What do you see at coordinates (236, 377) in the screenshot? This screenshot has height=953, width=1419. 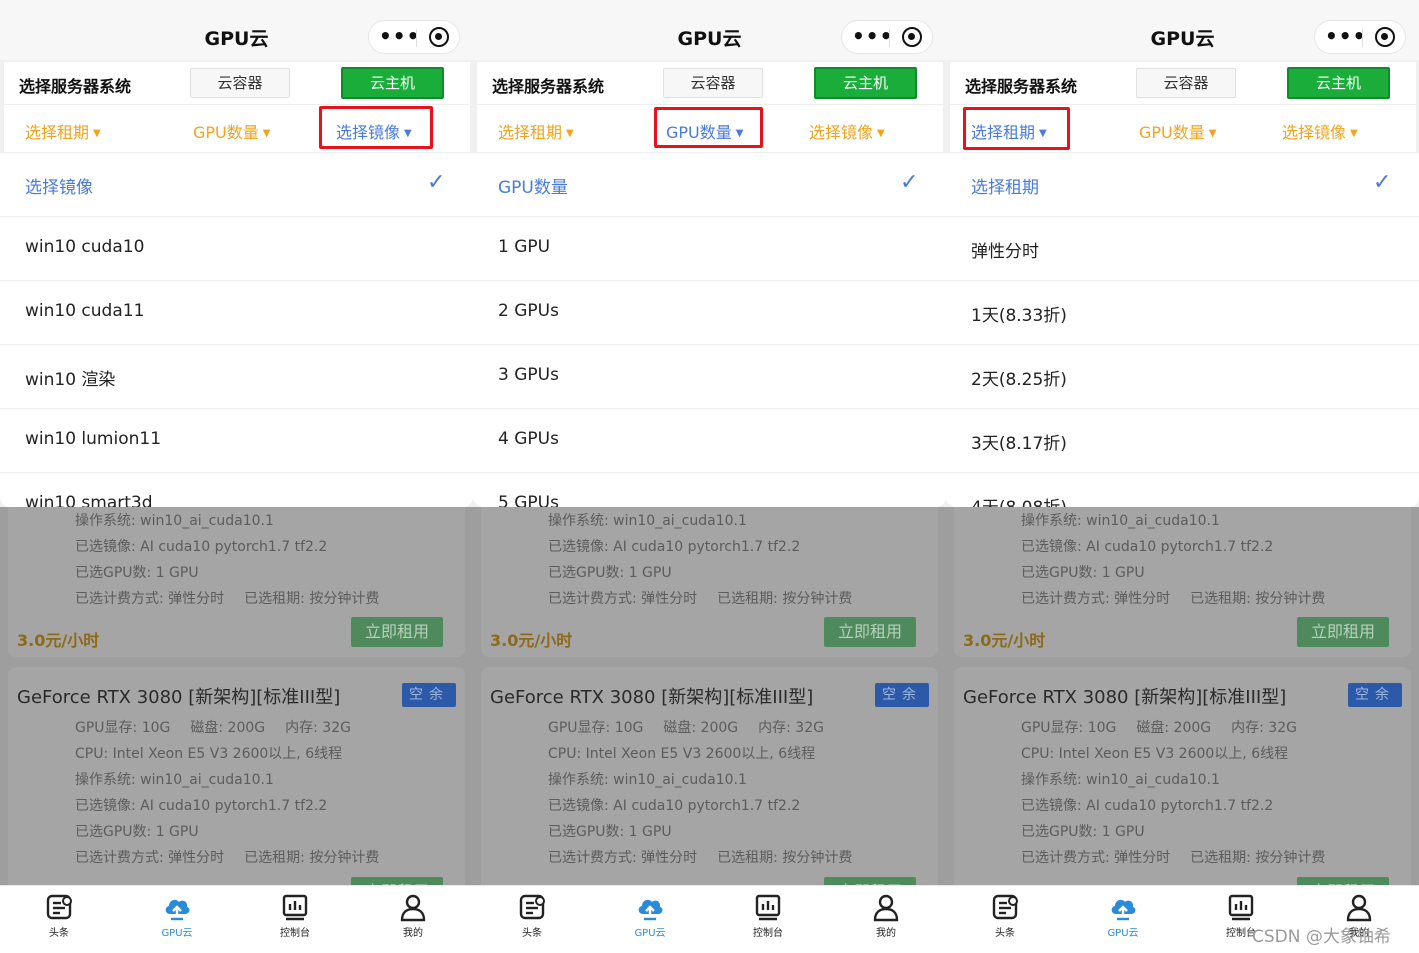 I see `dropdown-option: win10 渲染` at bounding box center [236, 377].